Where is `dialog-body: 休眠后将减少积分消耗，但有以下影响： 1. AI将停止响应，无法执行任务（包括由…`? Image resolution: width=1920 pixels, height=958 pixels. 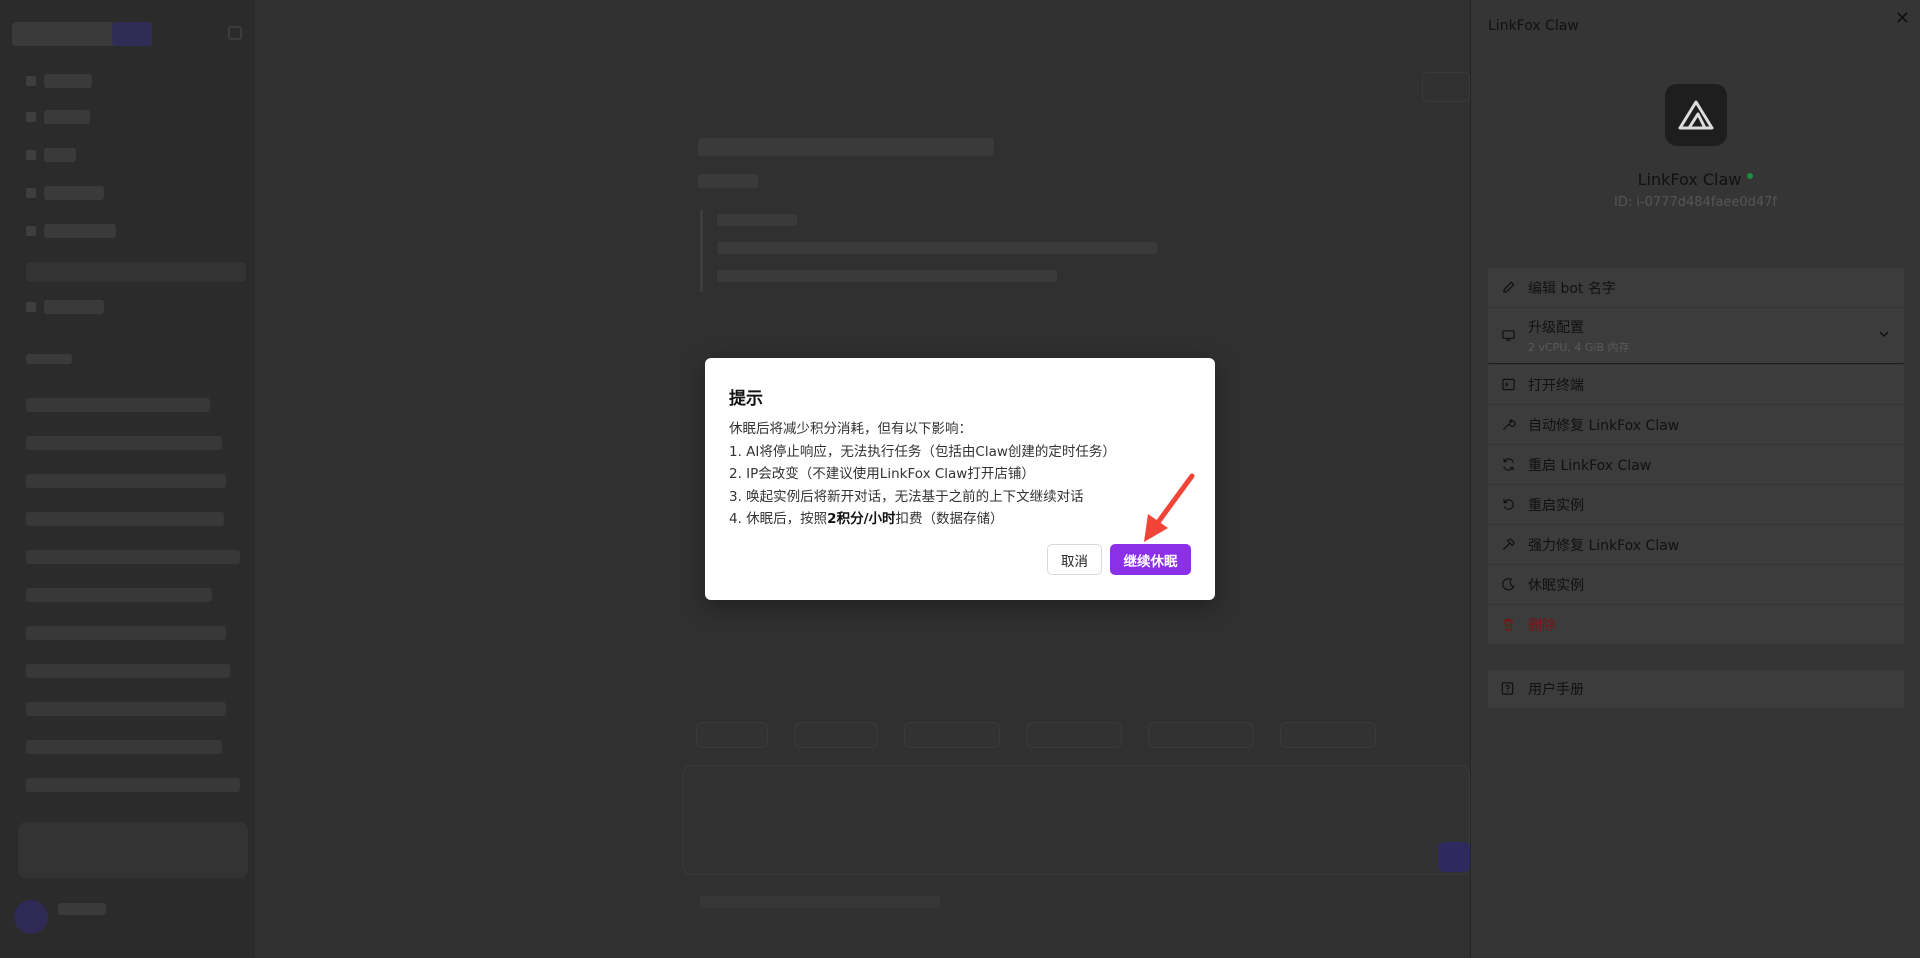
dialog-body: 休眠后将减少积分消耗，但有以下影响： 1. AI将停止响应，无法执行任务（包括由… is located at coordinates (922, 474).